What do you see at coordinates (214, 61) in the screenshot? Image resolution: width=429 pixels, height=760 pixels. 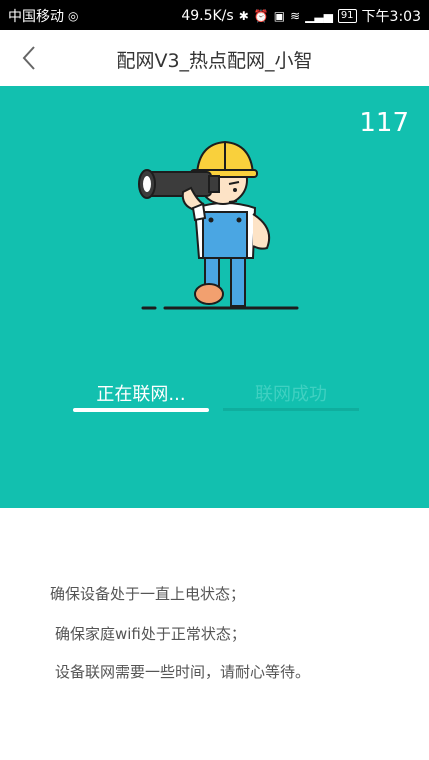 I see `page-title: 配网V3_热点配网_小智` at bounding box center [214, 61].